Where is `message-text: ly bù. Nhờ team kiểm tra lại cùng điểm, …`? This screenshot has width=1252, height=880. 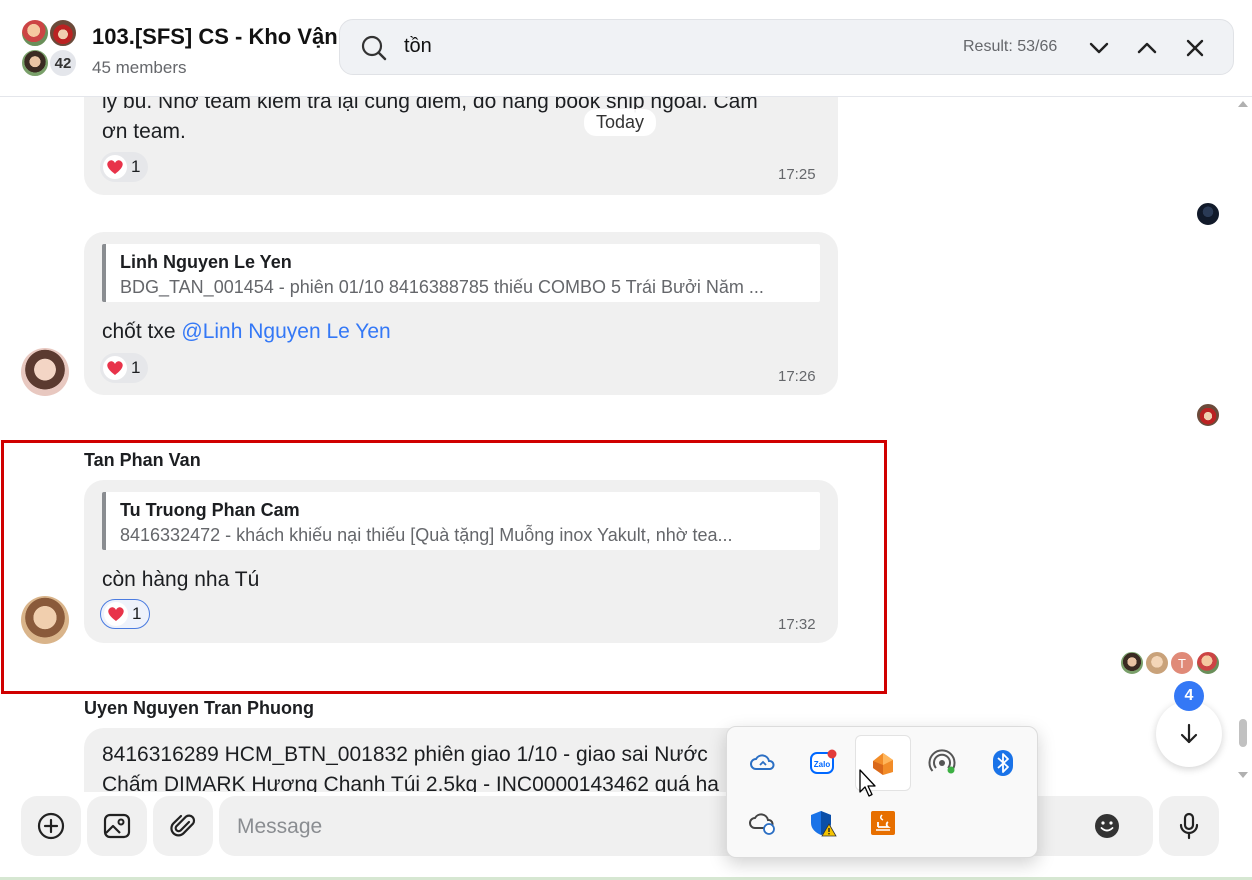 message-text: ly bù. Nhờ team kiểm tra lại cùng điểm, … is located at coordinates (430, 105).